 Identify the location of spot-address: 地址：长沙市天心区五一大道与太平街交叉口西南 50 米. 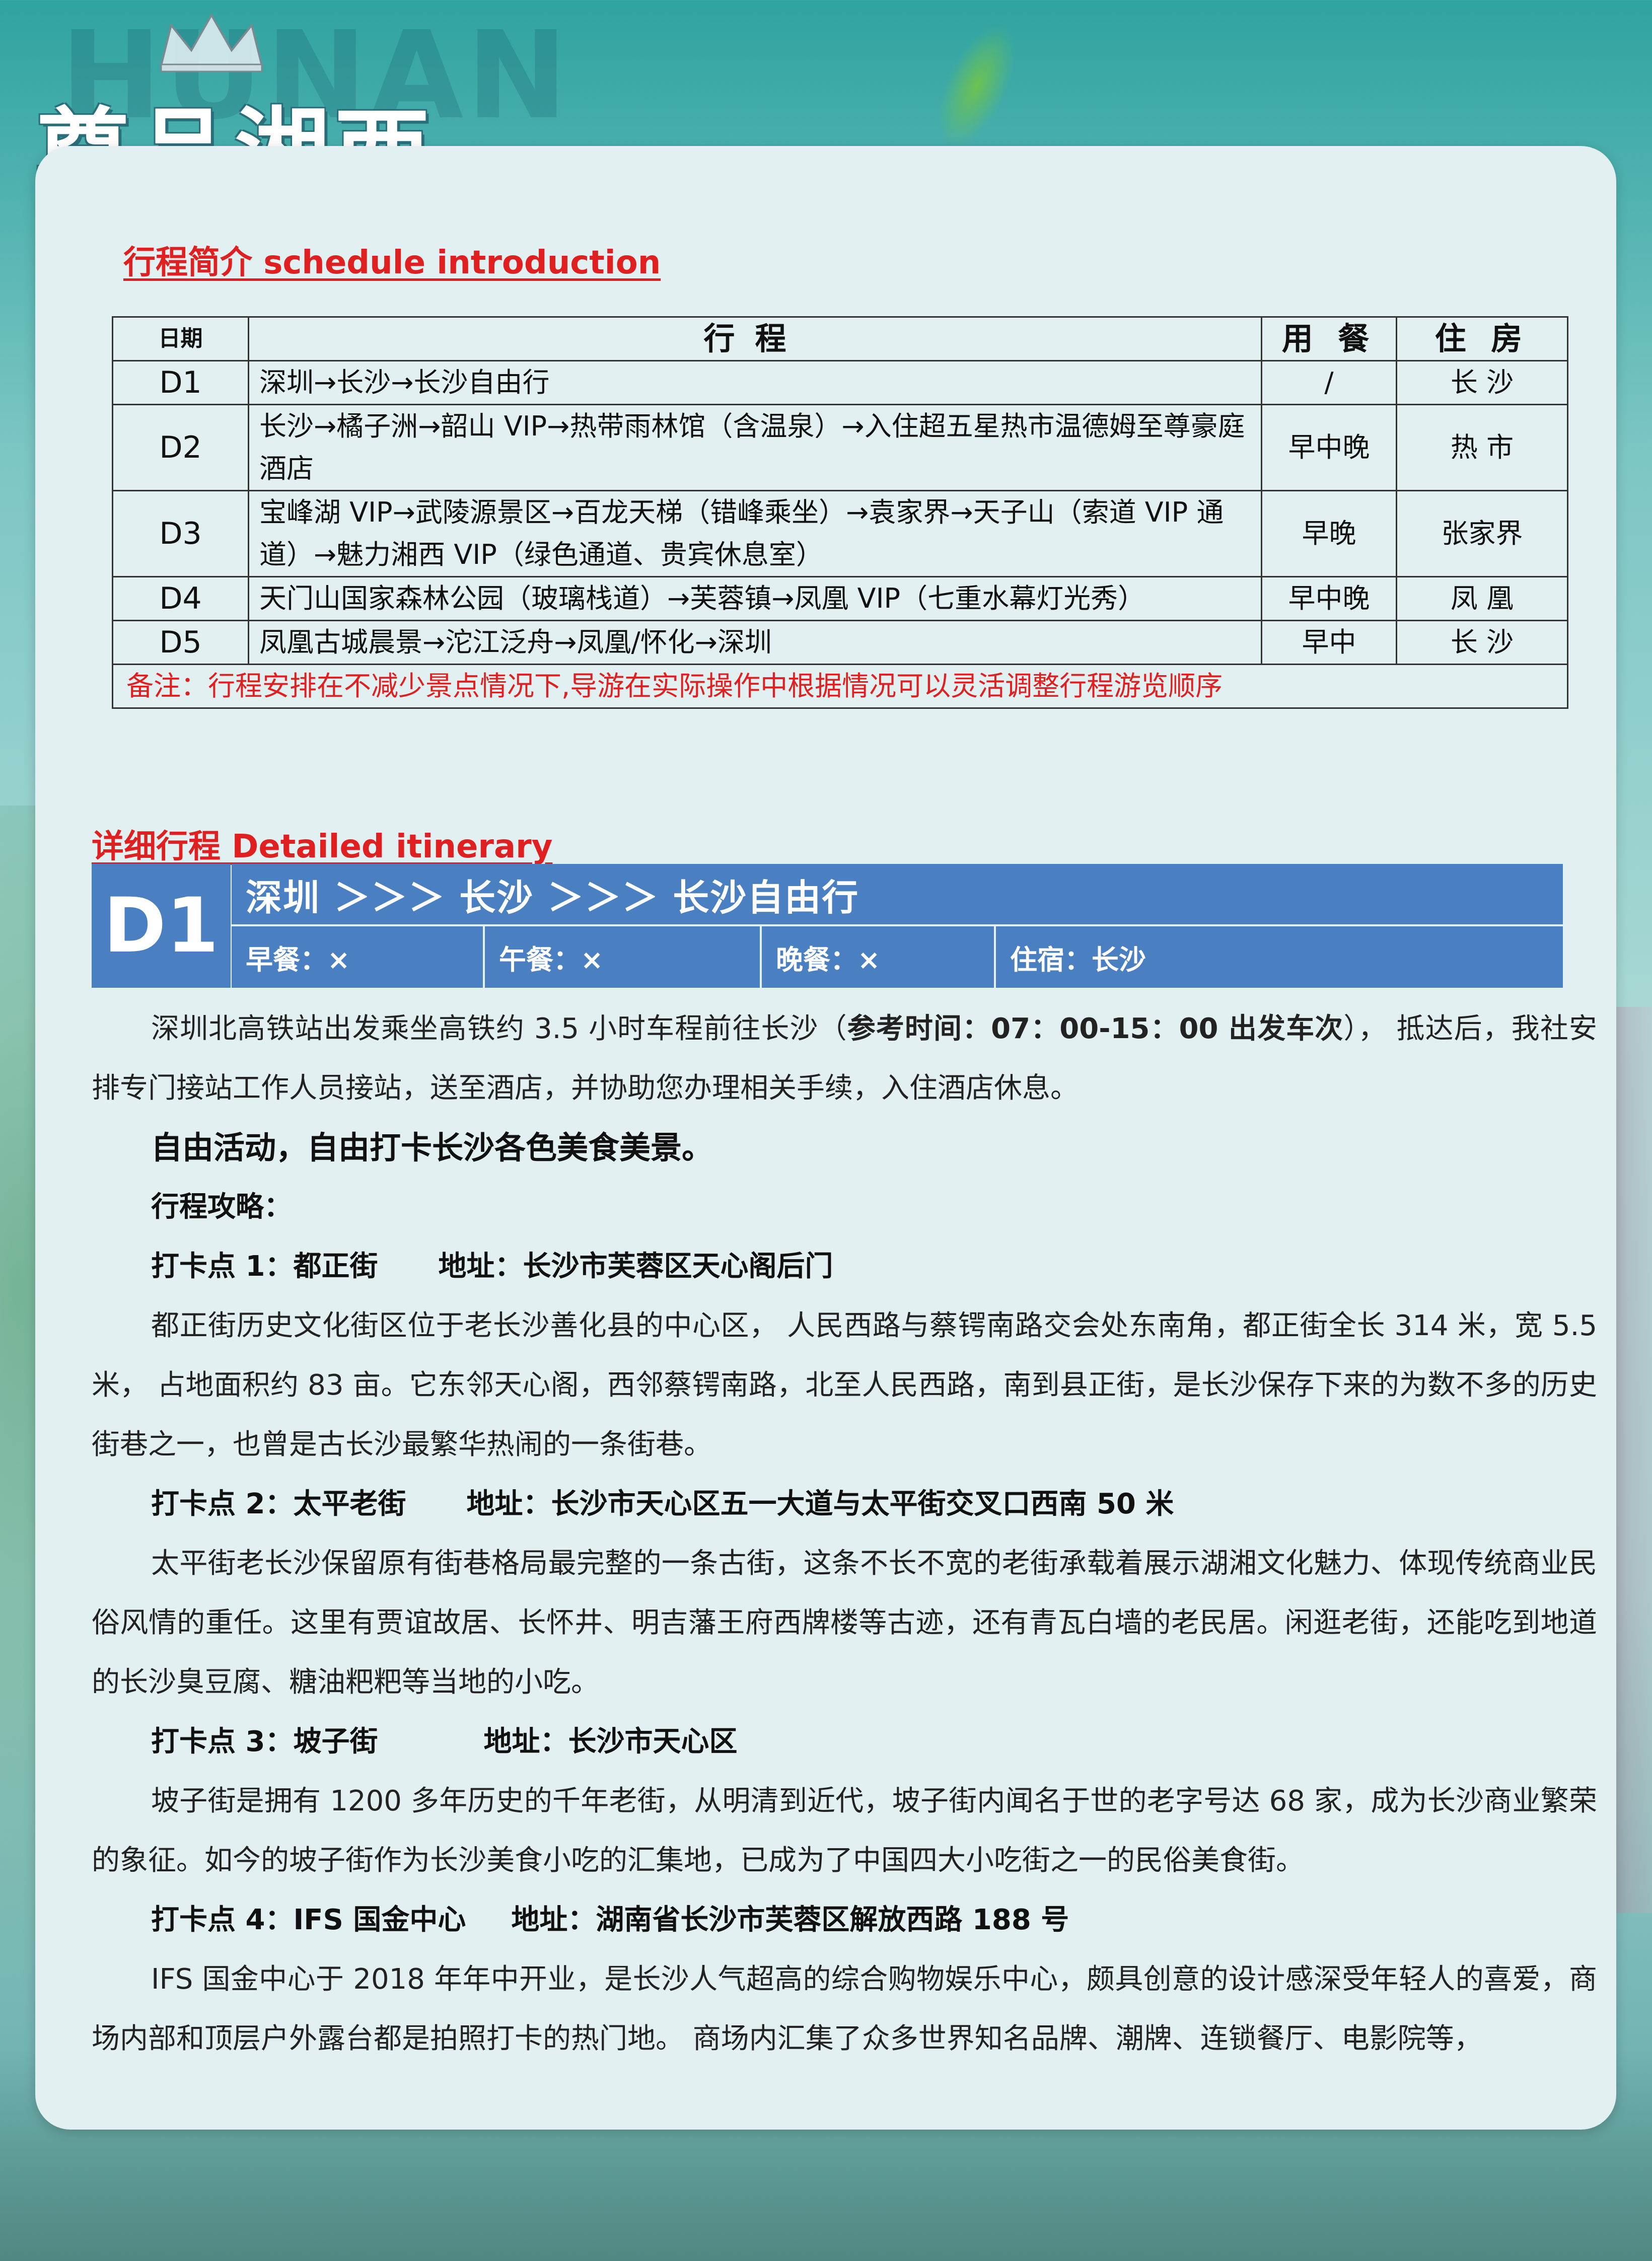
(820, 1504).